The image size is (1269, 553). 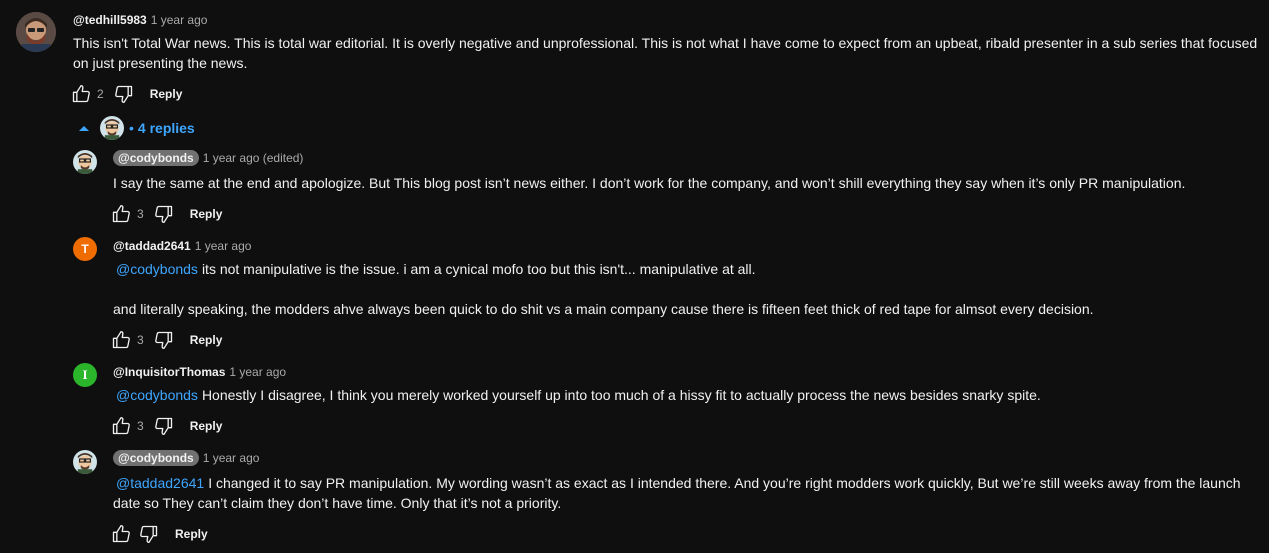 I want to click on reply-timestamp: 1 year ago (edited), so click(x=253, y=158).